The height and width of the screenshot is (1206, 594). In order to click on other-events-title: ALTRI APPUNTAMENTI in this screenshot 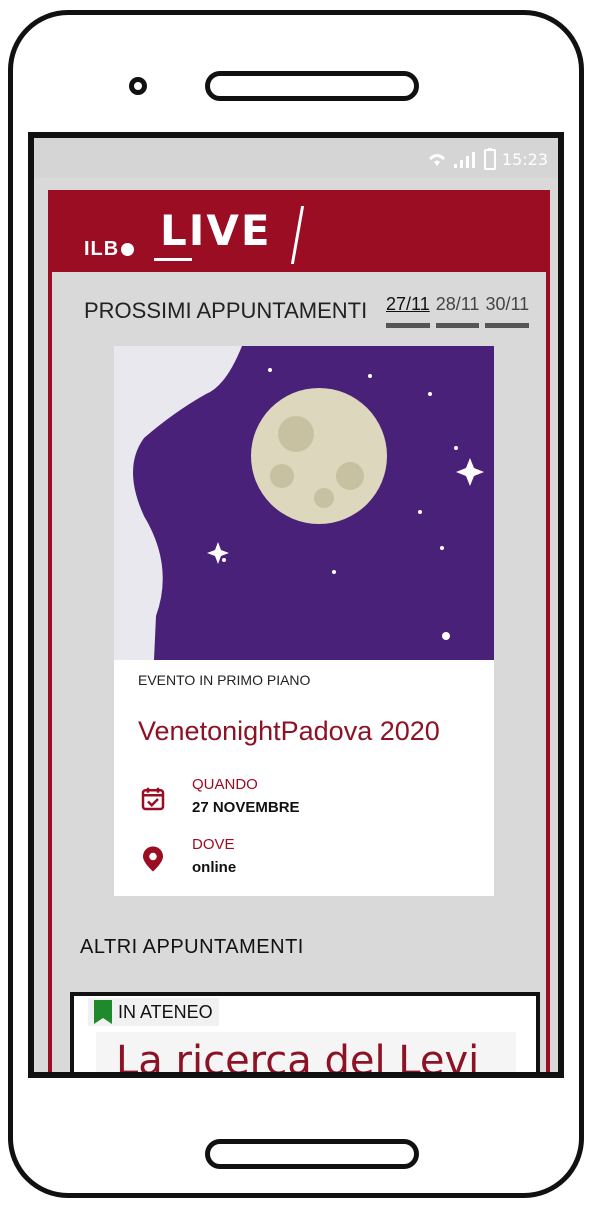, I will do `click(192, 947)`.